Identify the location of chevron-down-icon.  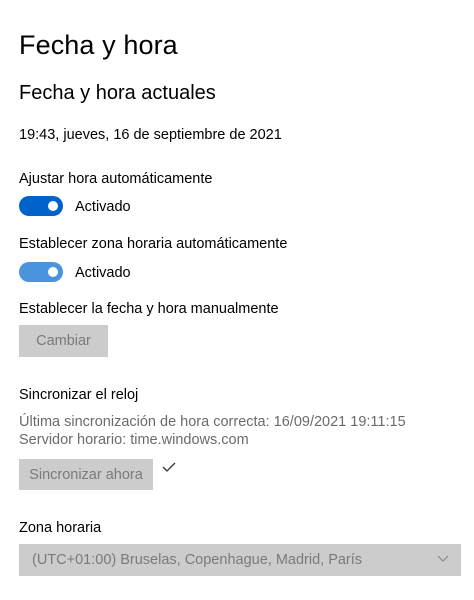
(443, 558).